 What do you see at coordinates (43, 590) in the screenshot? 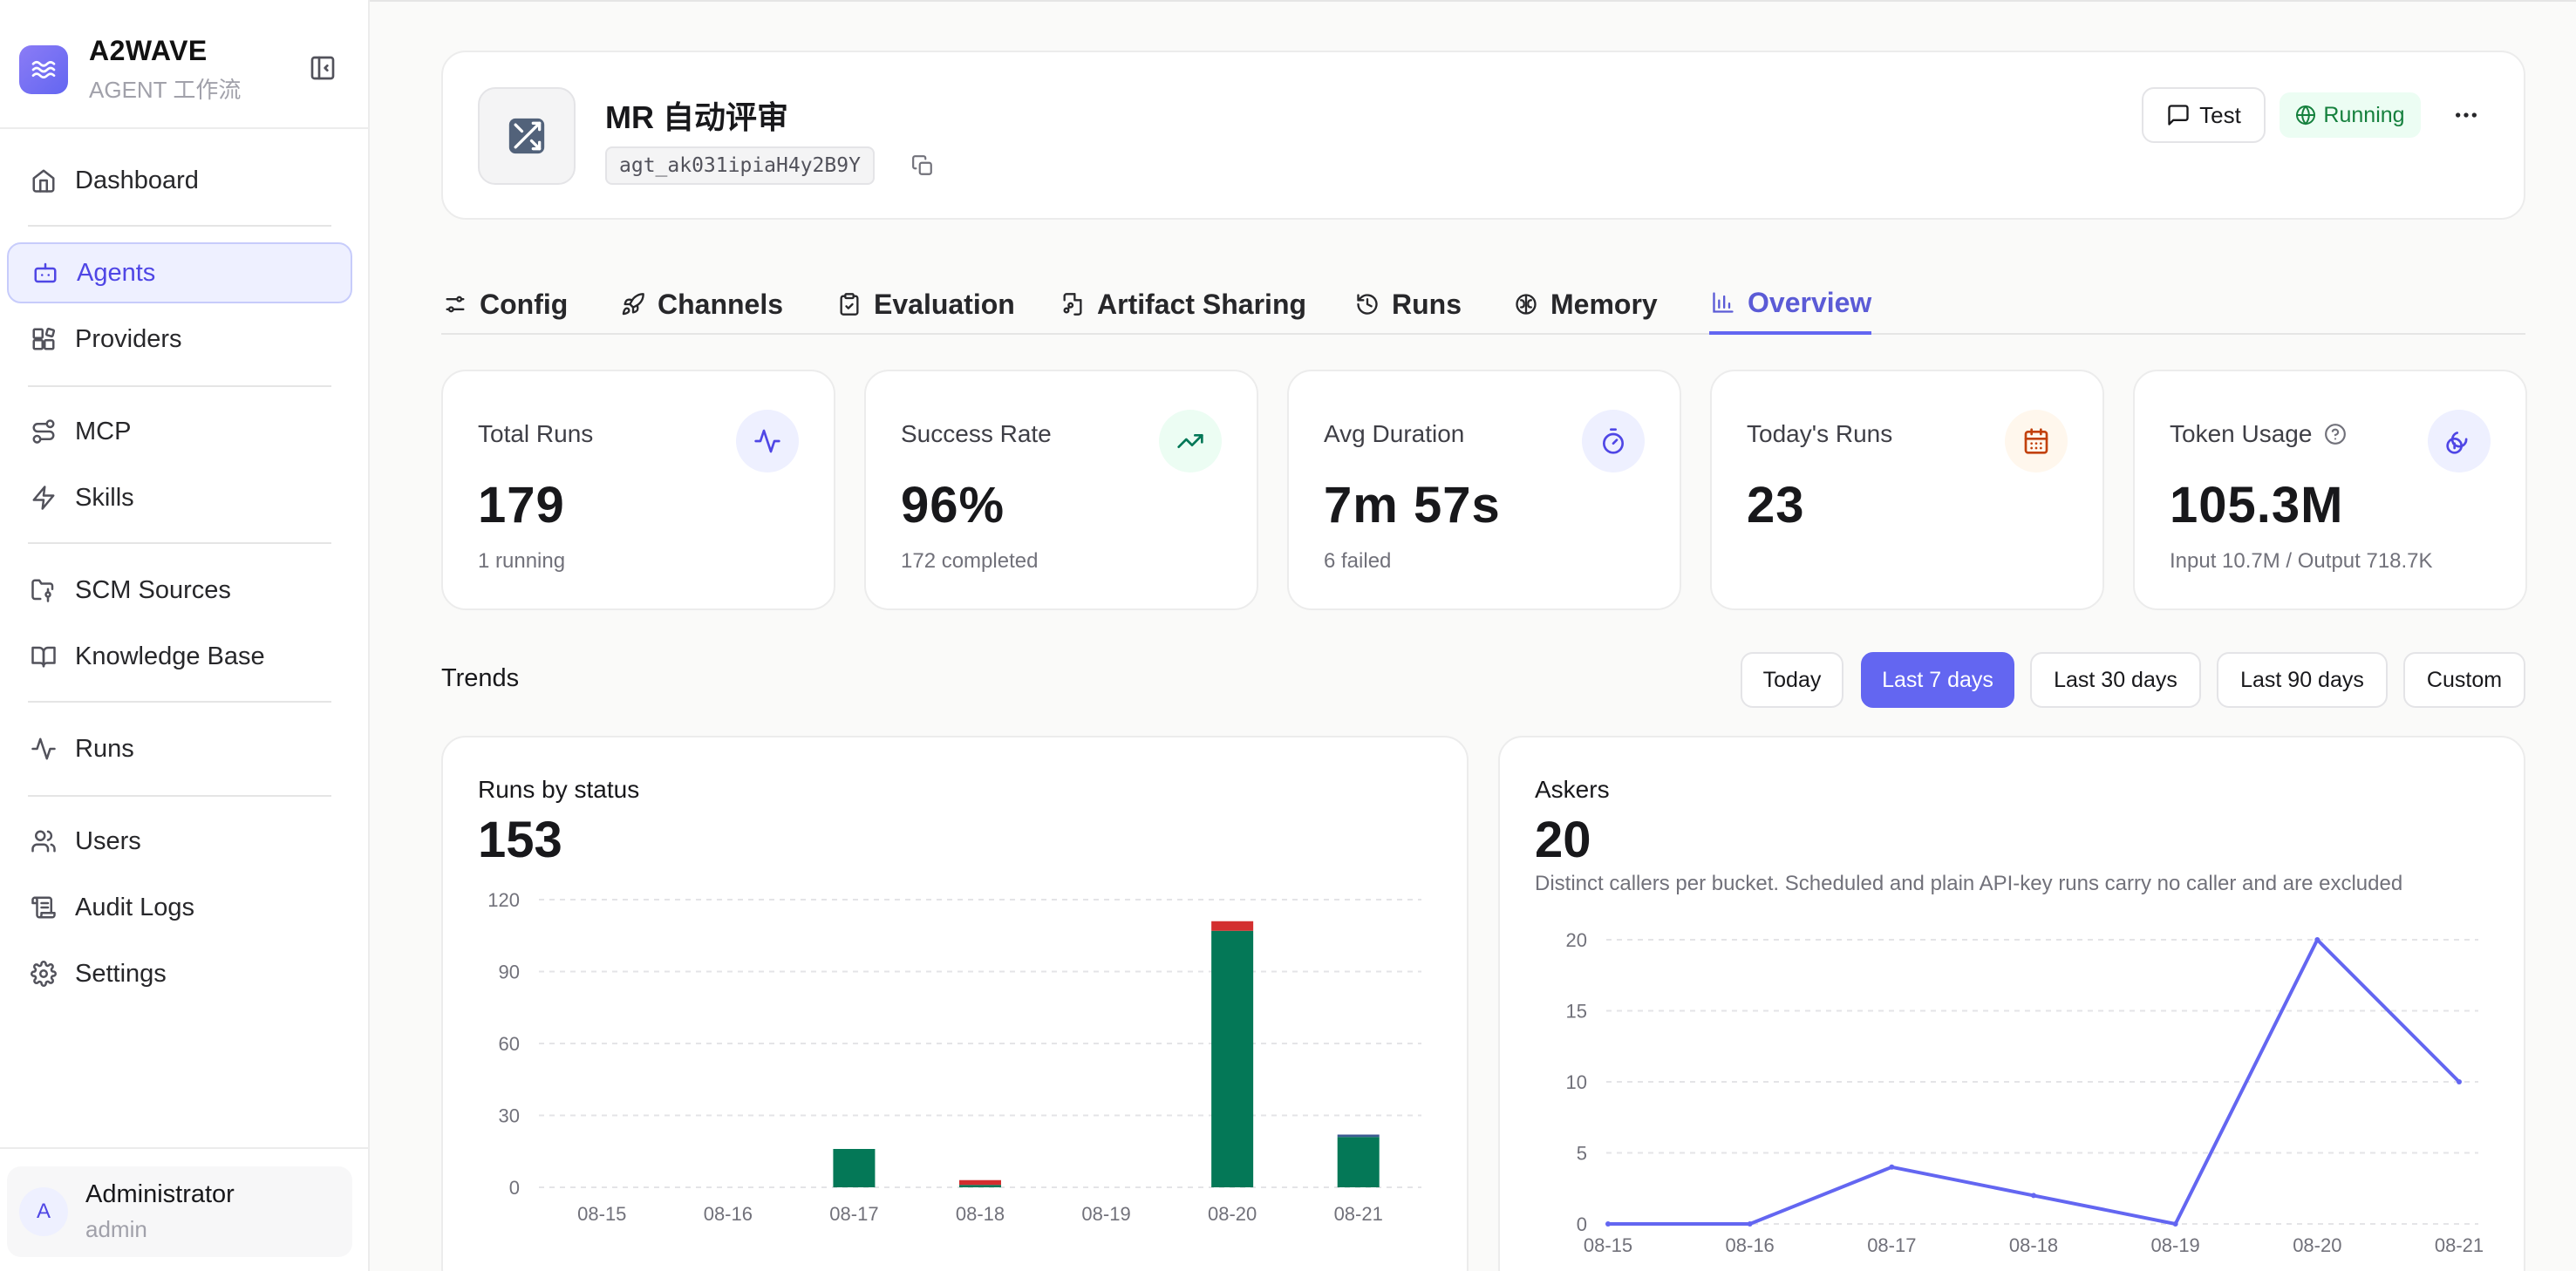
I see `folder-git-icon` at bounding box center [43, 590].